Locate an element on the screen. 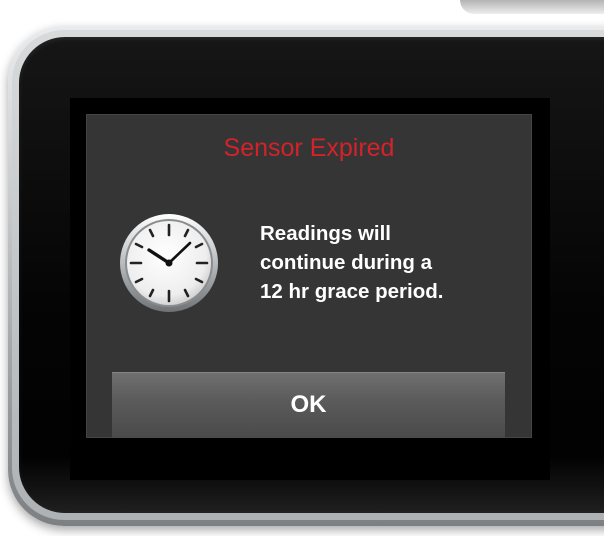 The height and width of the screenshot is (536, 604). ok-button: OK is located at coordinates (308, 405).